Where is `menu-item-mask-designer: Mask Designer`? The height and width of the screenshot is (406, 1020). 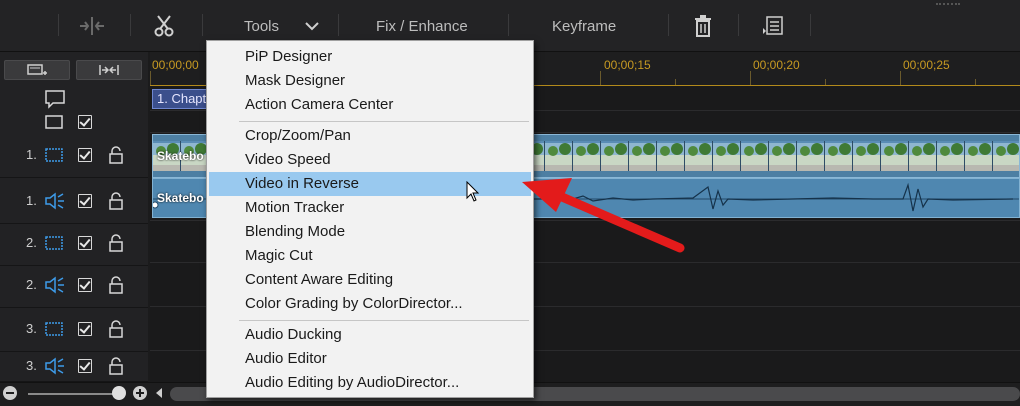 menu-item-mask-designer: Mask Designer is located at coordinates (370, 81).